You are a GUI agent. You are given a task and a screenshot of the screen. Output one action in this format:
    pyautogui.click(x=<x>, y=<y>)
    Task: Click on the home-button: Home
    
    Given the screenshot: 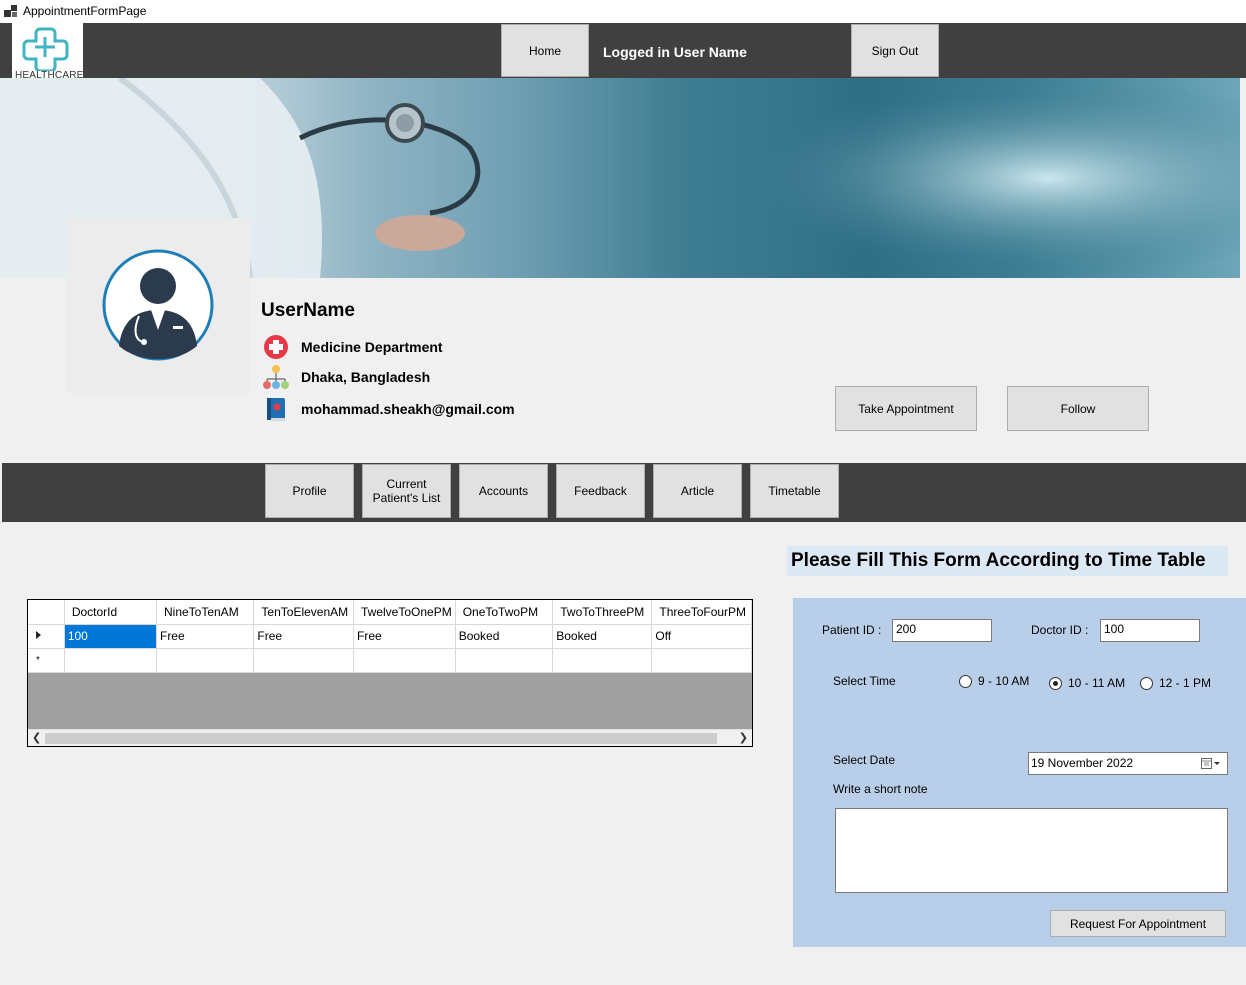 What is the action you would take?
    pyautogui.click(x=545, y=50)
    